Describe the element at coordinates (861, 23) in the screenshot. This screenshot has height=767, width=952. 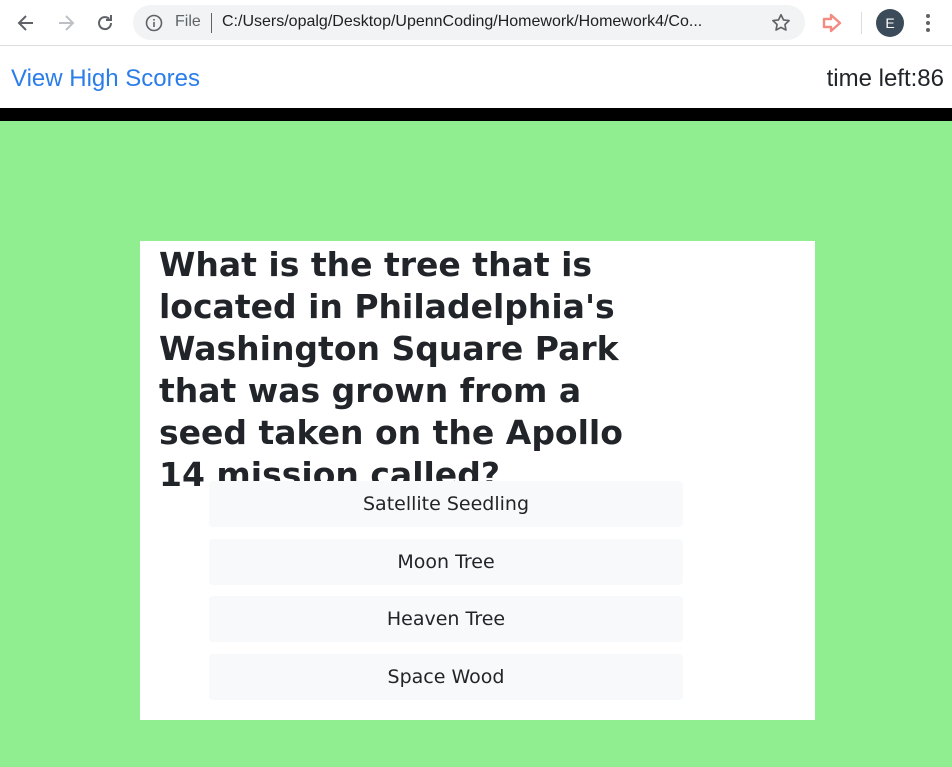
I see `toolbar-separator` at that location.